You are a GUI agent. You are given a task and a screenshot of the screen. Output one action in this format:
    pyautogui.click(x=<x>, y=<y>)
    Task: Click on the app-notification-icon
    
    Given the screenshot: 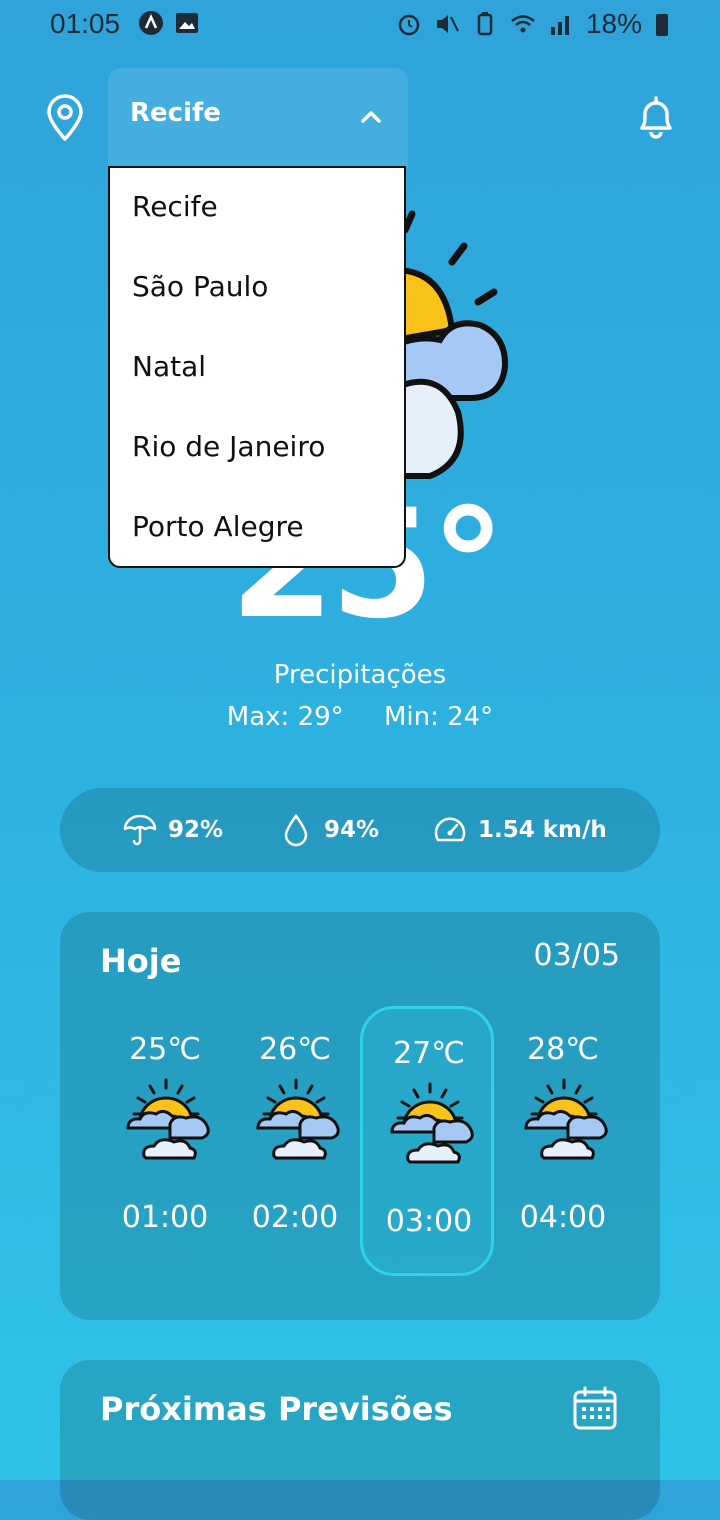 What is the action you would take?
    pyautogui.click(x=151, y=23)
    